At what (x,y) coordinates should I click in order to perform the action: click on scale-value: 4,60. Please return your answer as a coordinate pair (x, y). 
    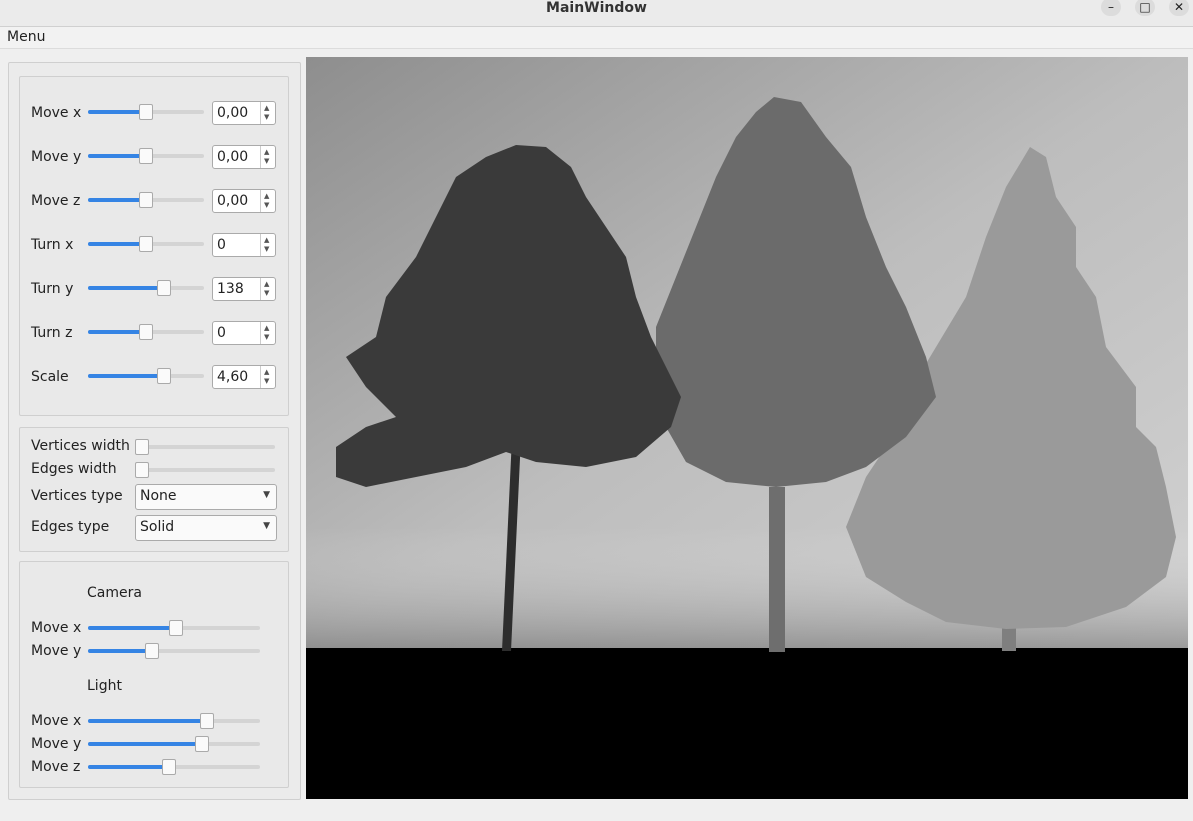
    Looking at the image, I should click on (233, 377).